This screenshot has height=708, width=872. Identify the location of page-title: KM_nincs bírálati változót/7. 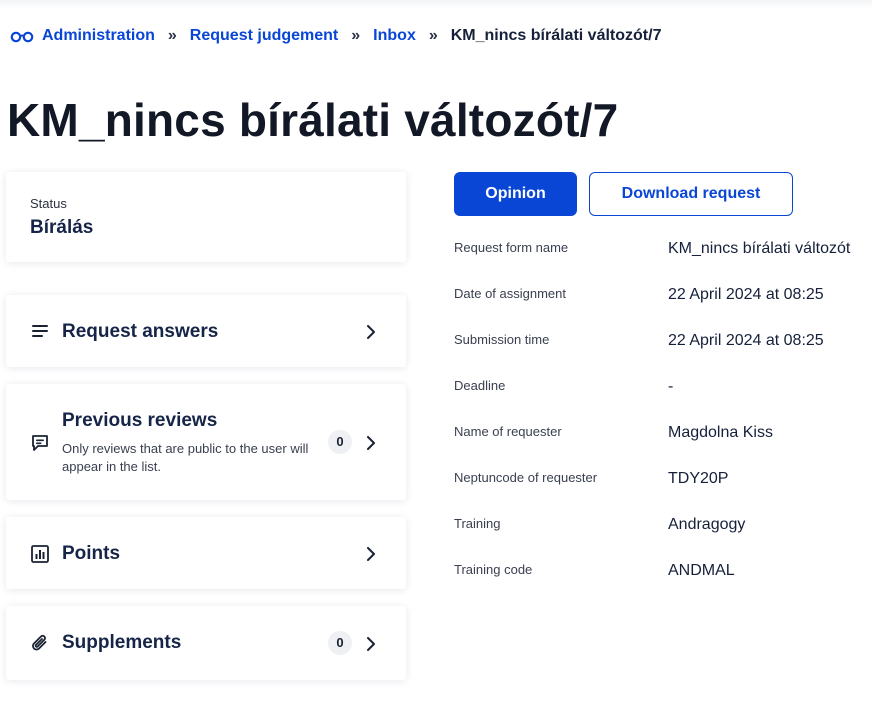
(313, 120).